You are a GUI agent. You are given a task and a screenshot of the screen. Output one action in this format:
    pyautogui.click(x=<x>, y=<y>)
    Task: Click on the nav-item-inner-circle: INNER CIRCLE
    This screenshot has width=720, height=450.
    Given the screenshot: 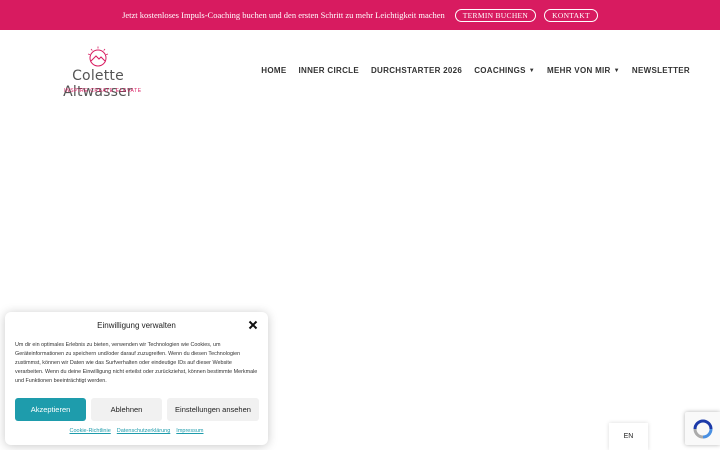 What is the action you would take?
    pyautogui.click(x=328, y=70)
    